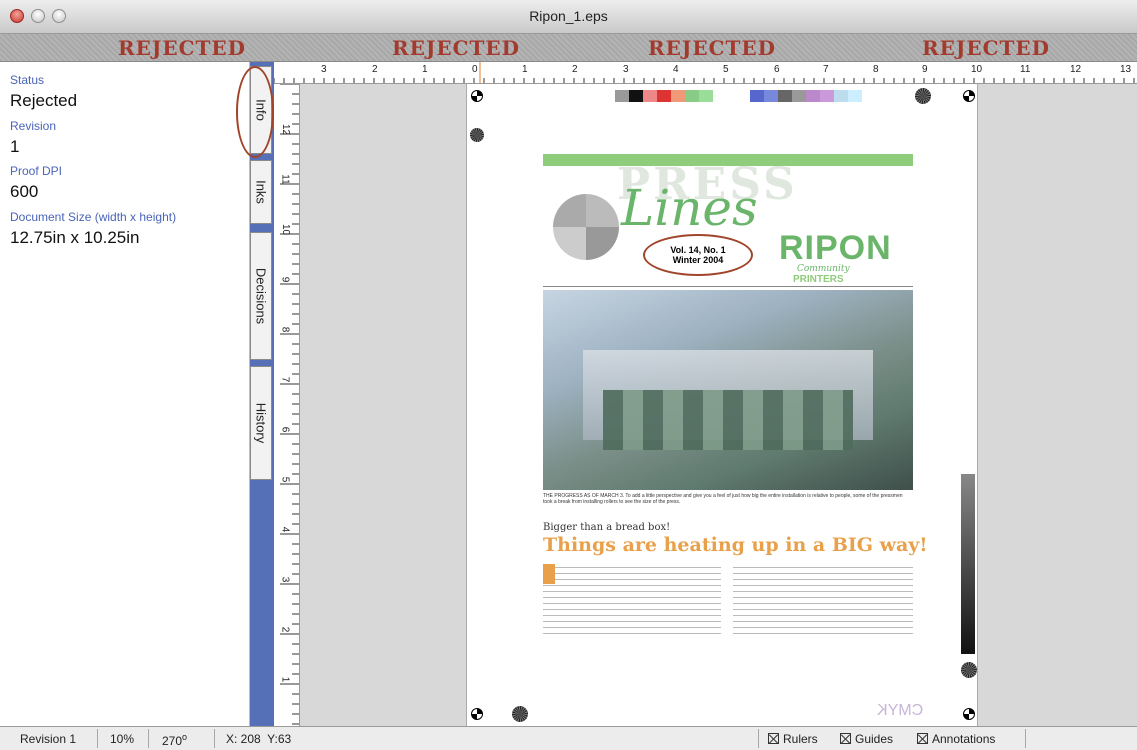  Describe the element at coordinates (122, 739) in the screenshot. I see `status-zoom: 10%` at that location.